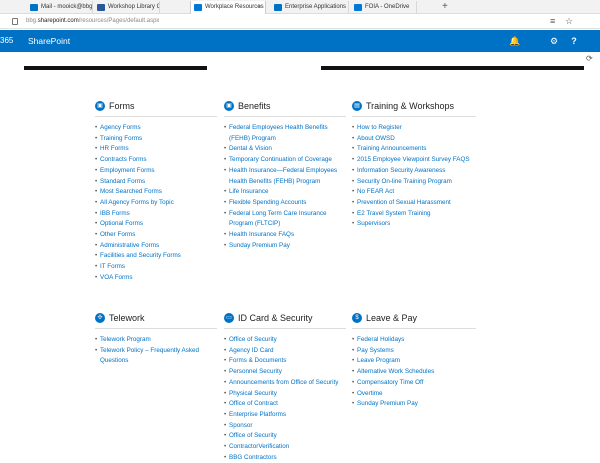  I want to click on section-link: Employment Forms, so click(156, 171).